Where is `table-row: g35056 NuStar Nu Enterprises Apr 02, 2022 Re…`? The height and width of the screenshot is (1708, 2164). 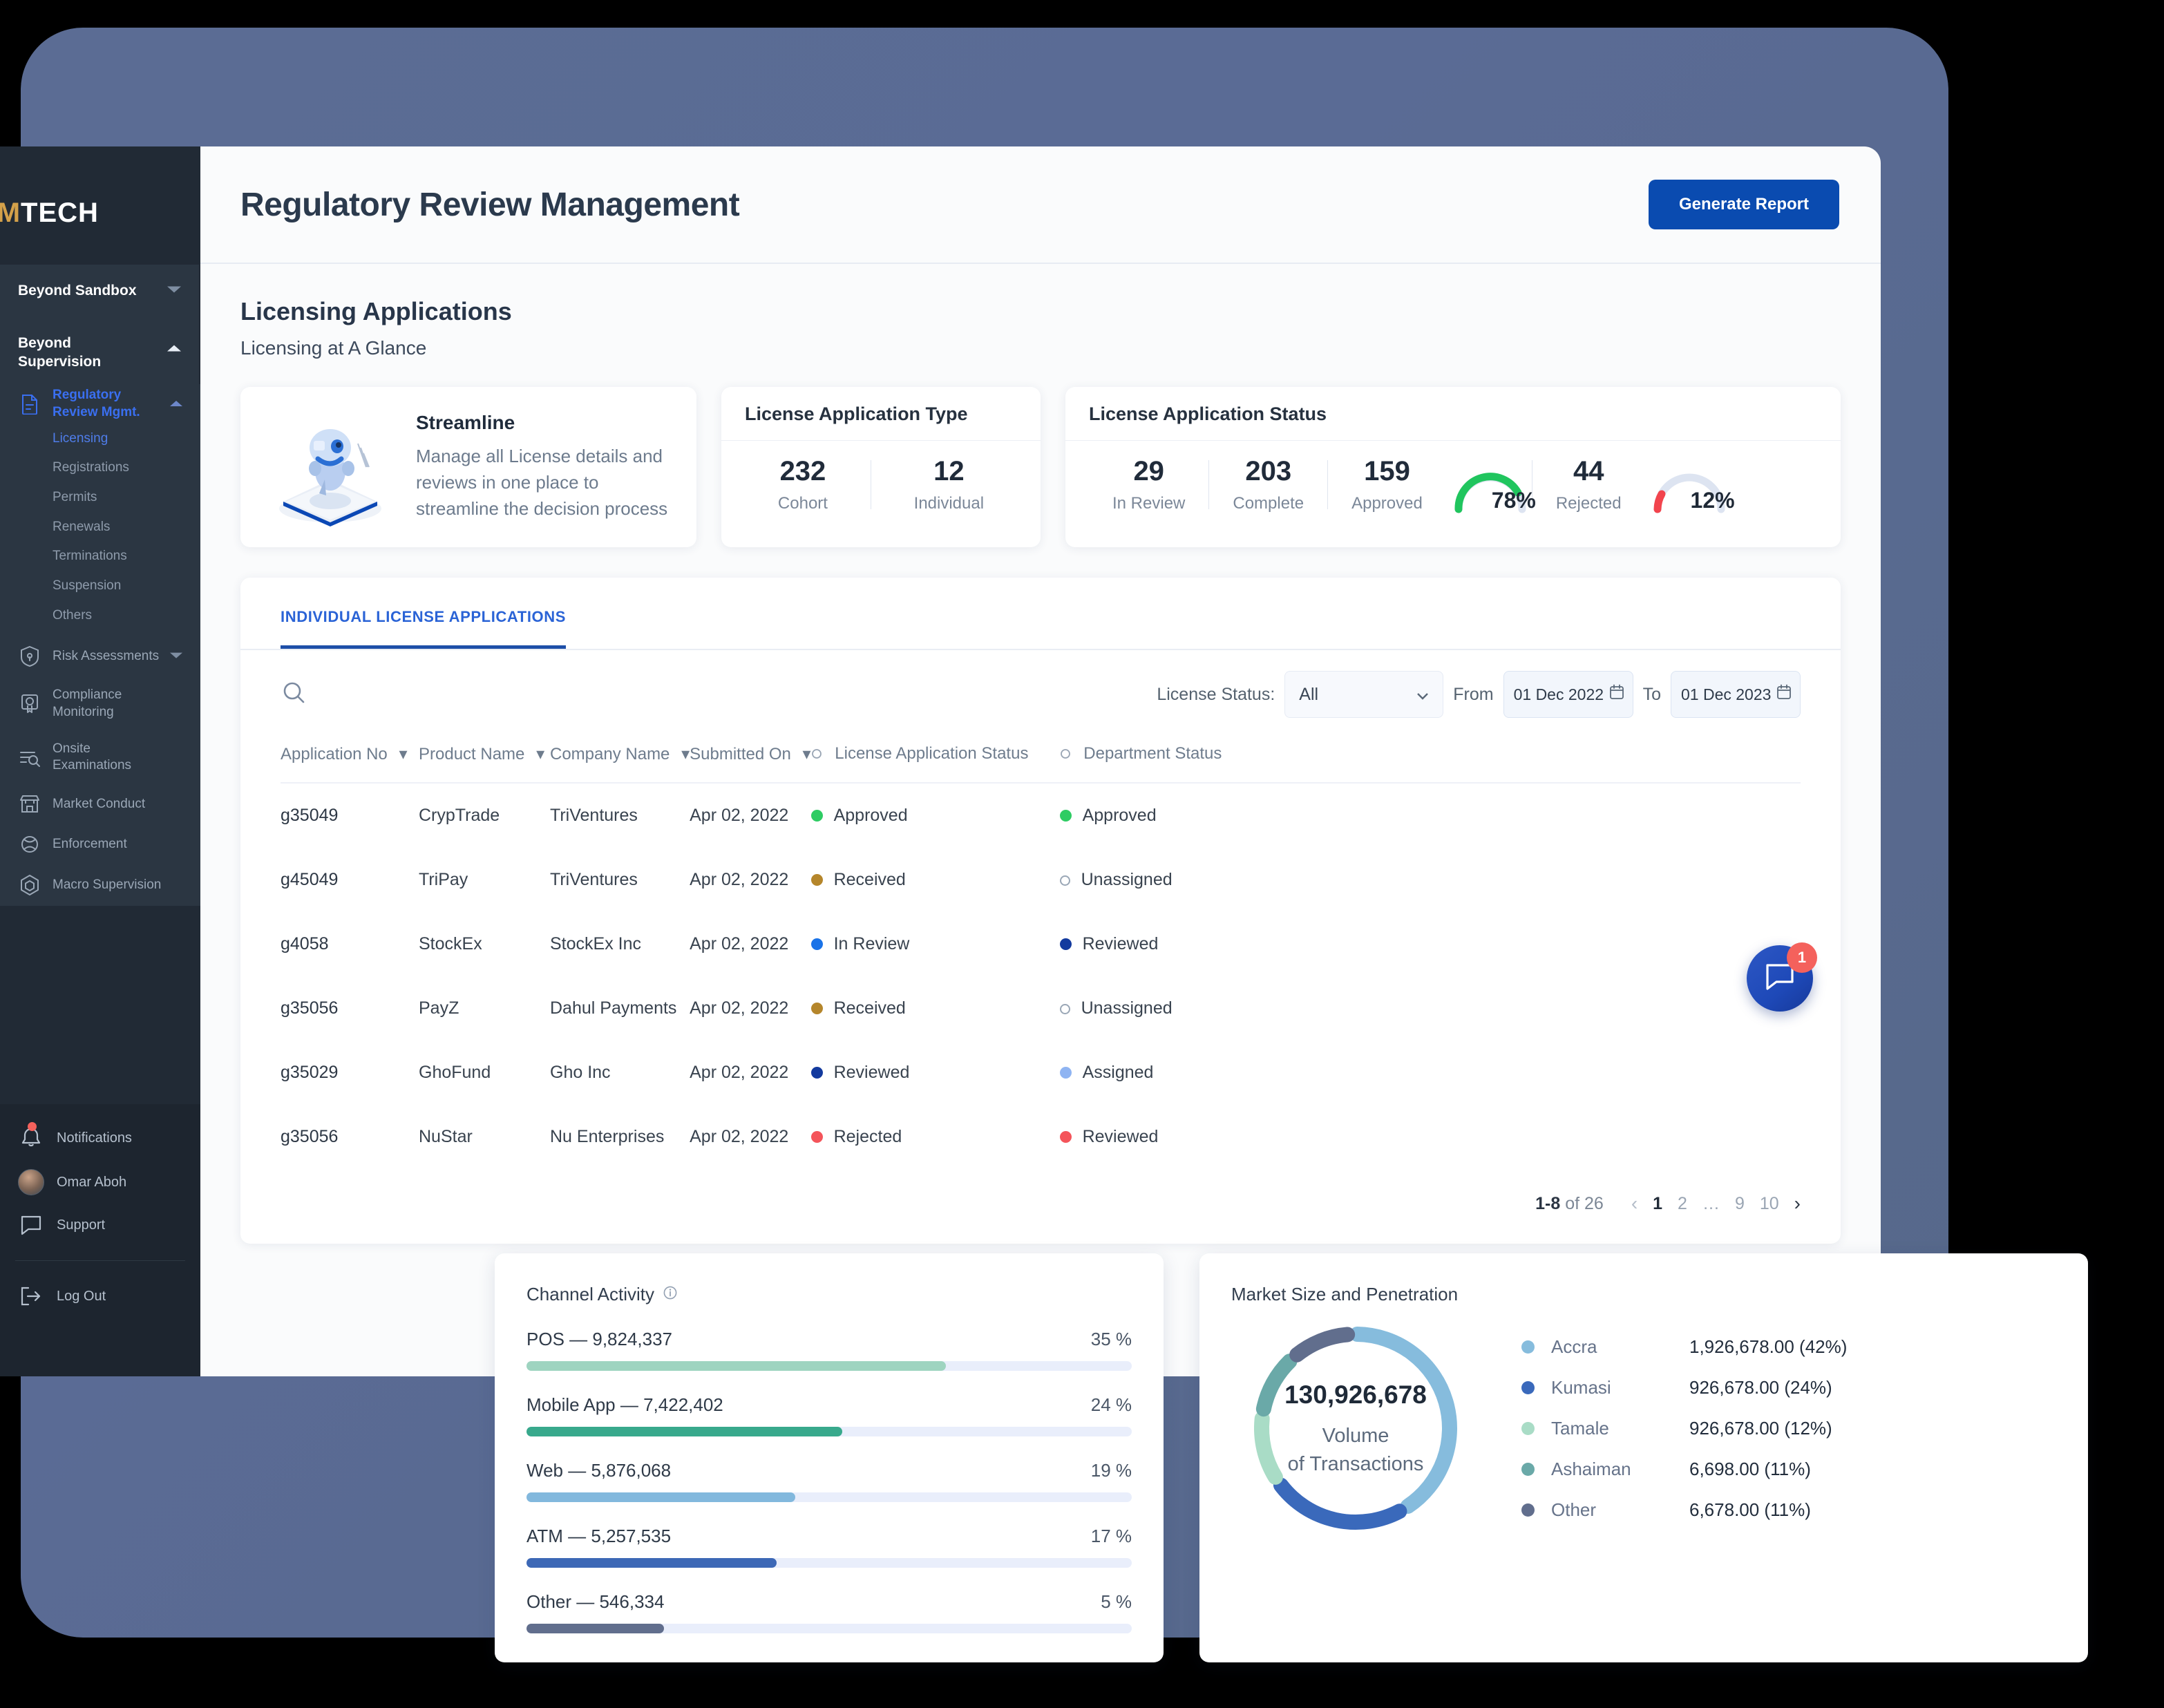 table-row: g35056 NuStar Nu Enterprises Apr 02, 2022 Re… is located at coordinates (1041, 1137).